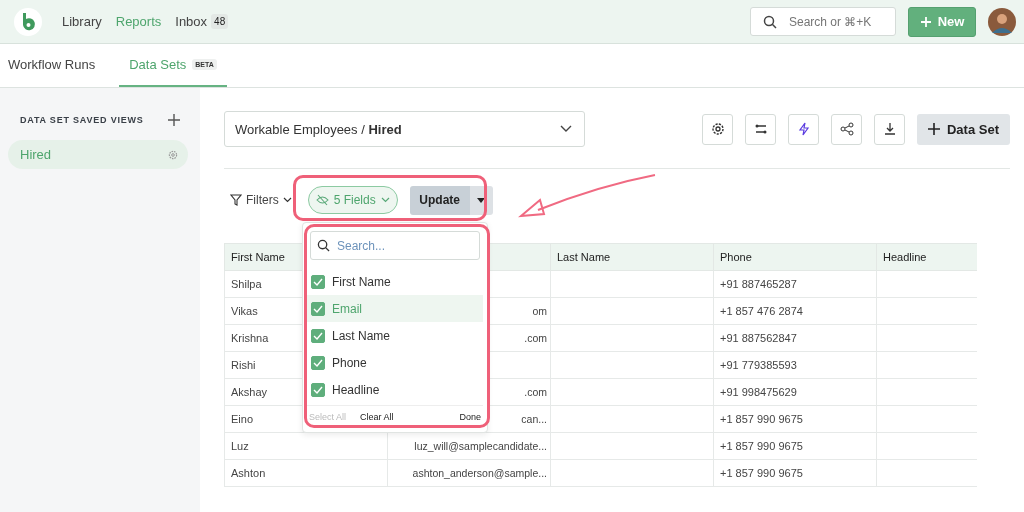  I want to click on lightning-icon, so click(803, 129).